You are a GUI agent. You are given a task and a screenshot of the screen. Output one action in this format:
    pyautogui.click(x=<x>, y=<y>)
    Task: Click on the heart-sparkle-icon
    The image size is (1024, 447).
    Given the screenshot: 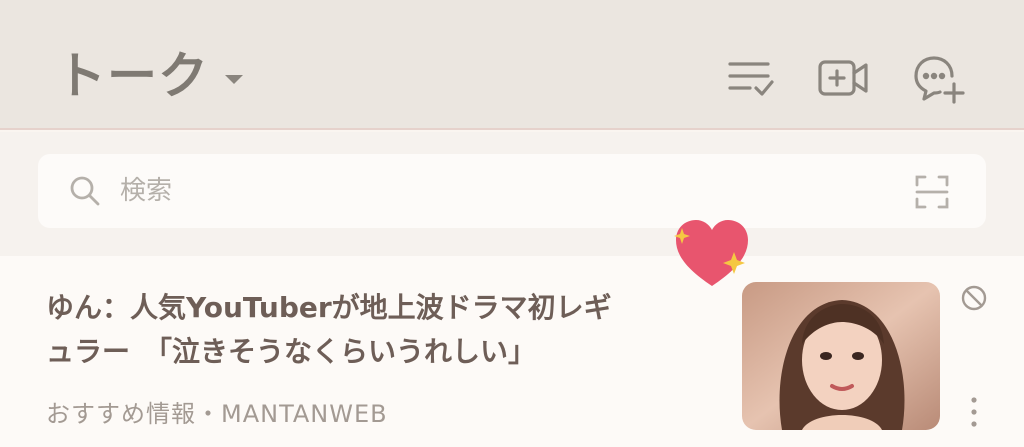 What is the action you would take?
    pyautogui.click(x=711, y=253)
    